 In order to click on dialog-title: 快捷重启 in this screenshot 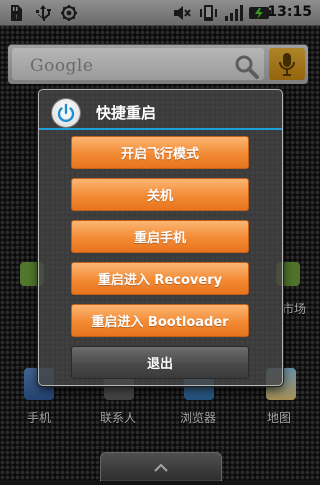, I will do `click(126, 113)`.